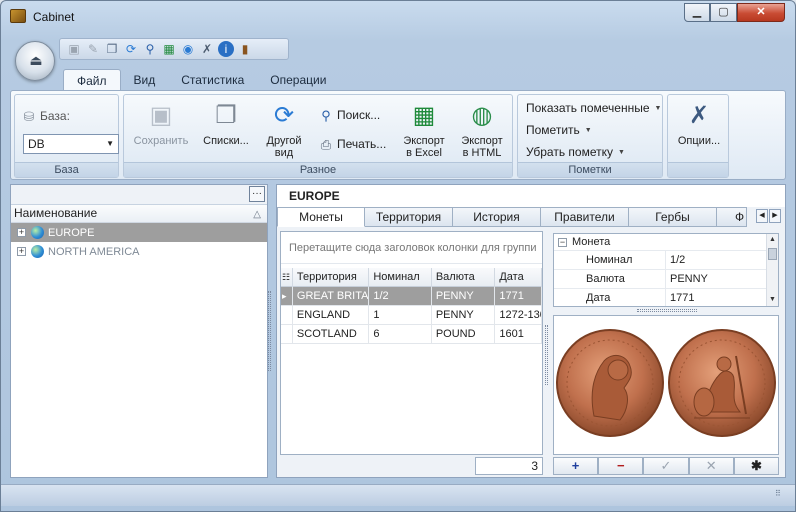 The height and width of the screenshot is (512, 796). What do you see at coordinates (518, 315) in the screenshot?
I see `cell-date: 1272-130` at bounding box center [518, 315].